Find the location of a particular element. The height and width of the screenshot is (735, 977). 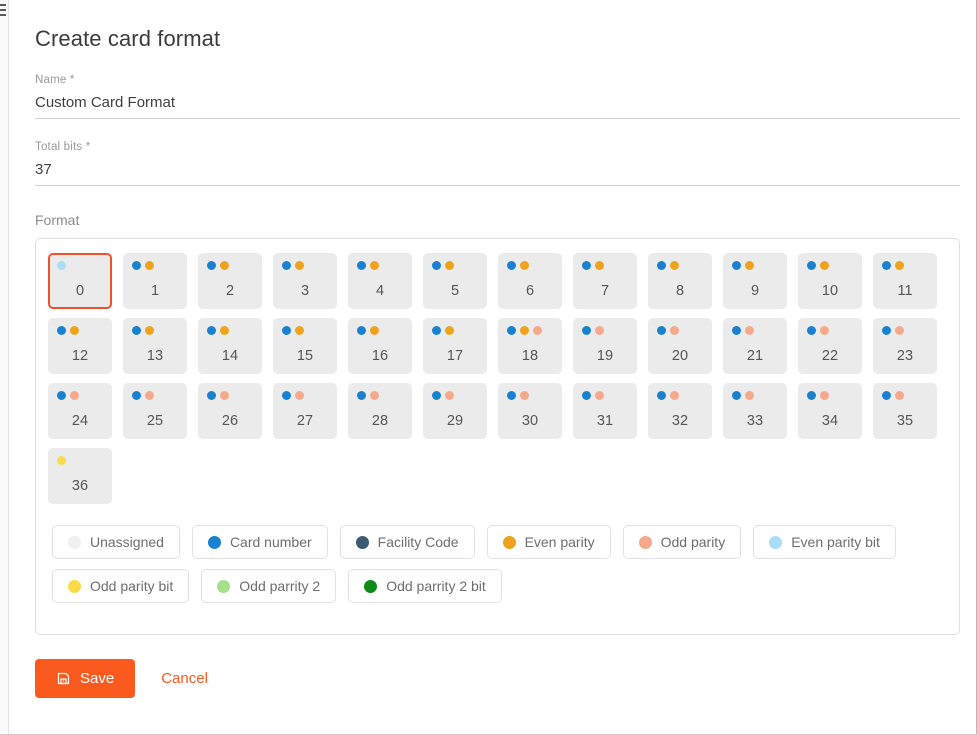

bit-cell: 6 is located at coordinates (530, 281).